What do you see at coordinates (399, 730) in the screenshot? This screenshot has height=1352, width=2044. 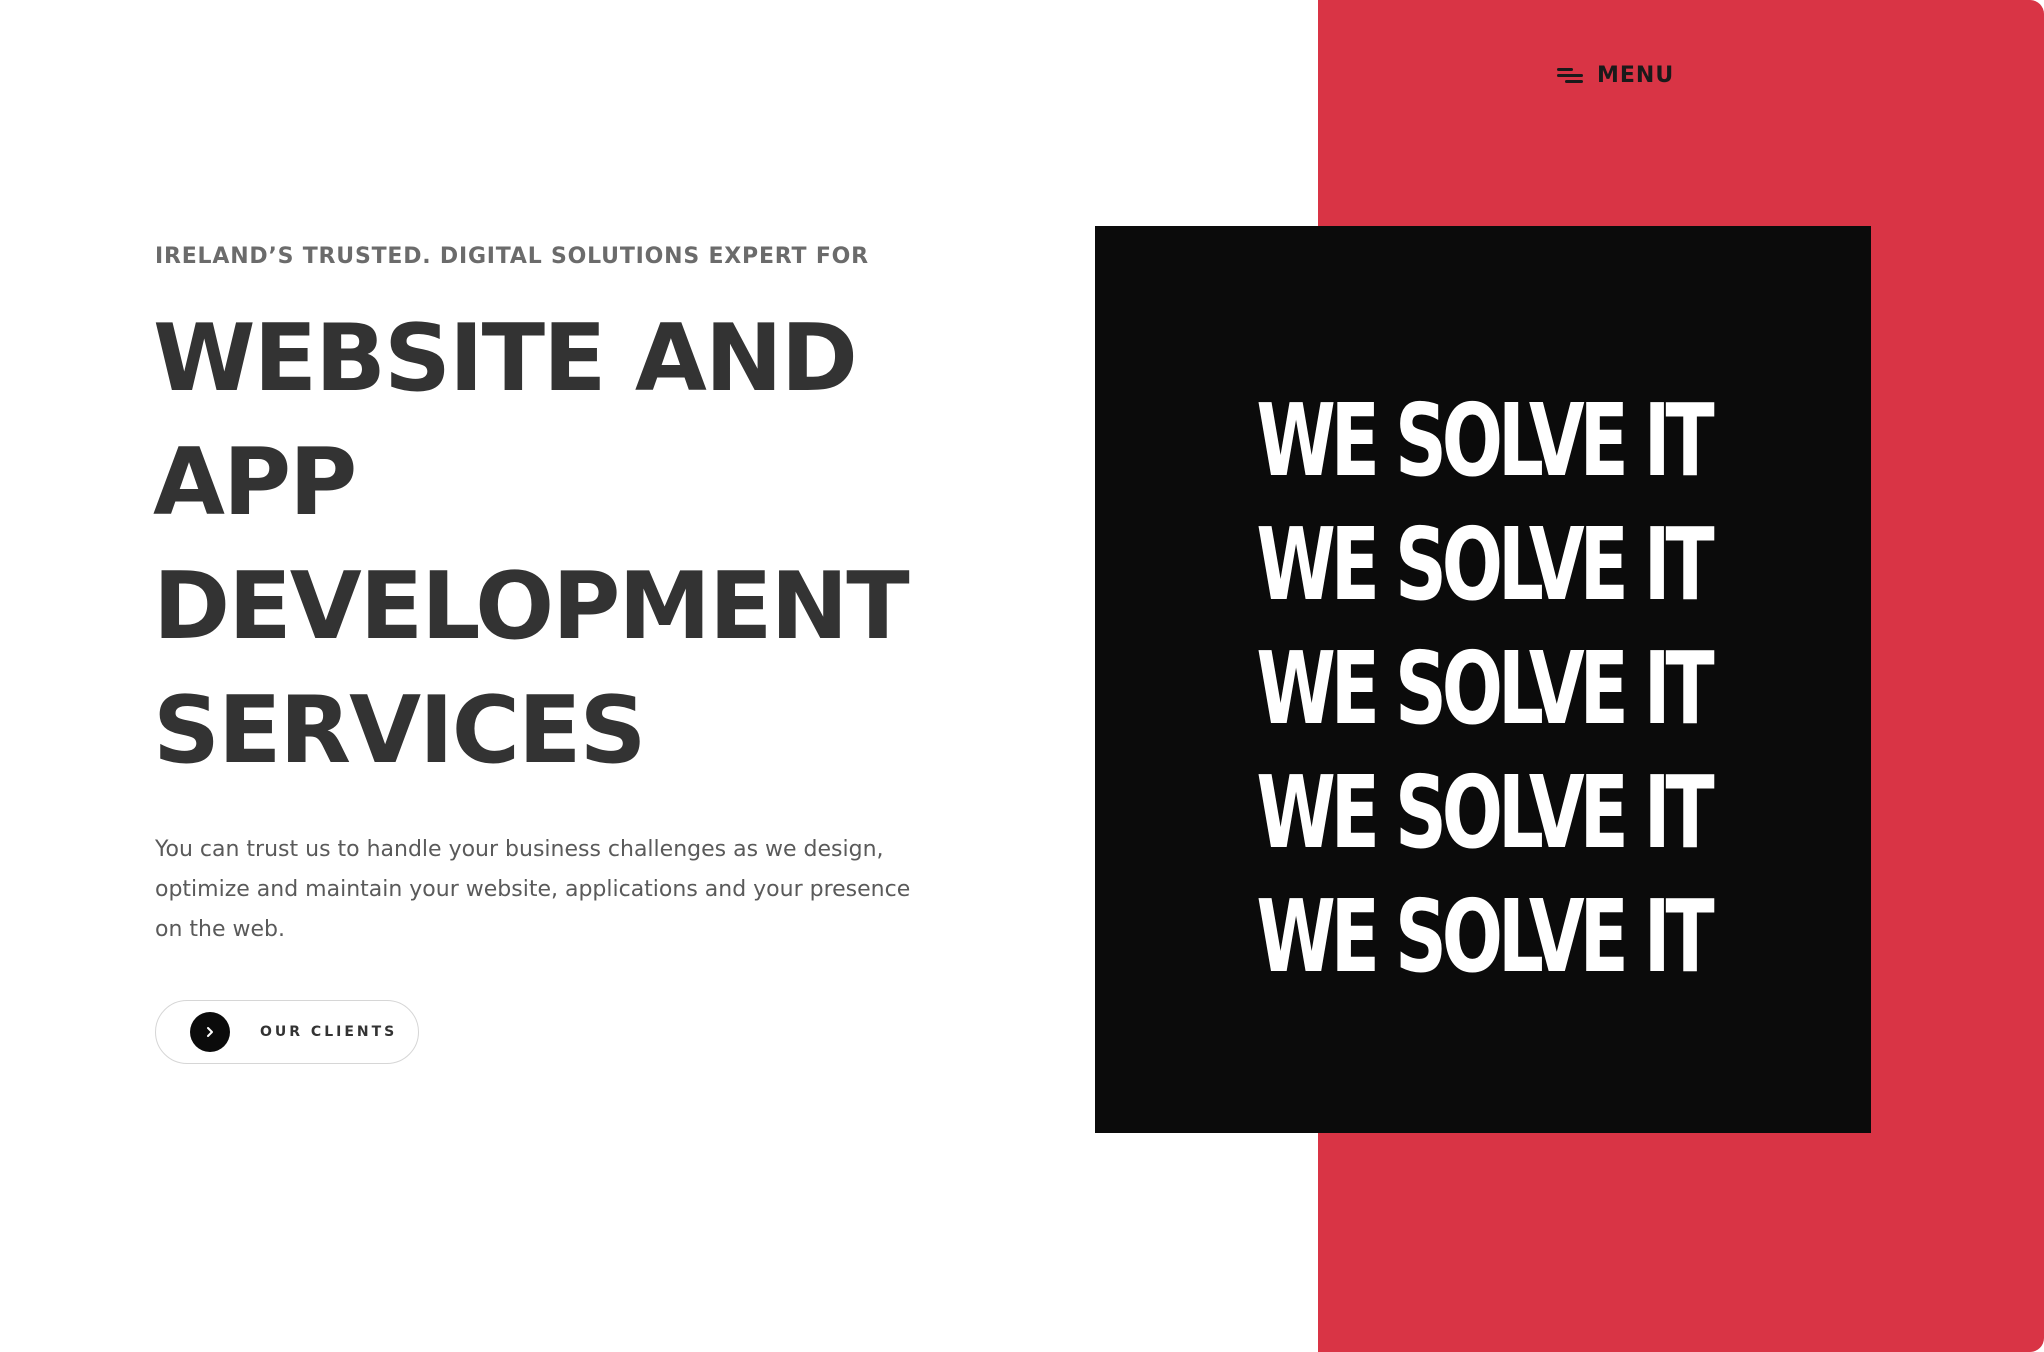 I see `headline-line: SERVICES` at bounding box center [399, 730].